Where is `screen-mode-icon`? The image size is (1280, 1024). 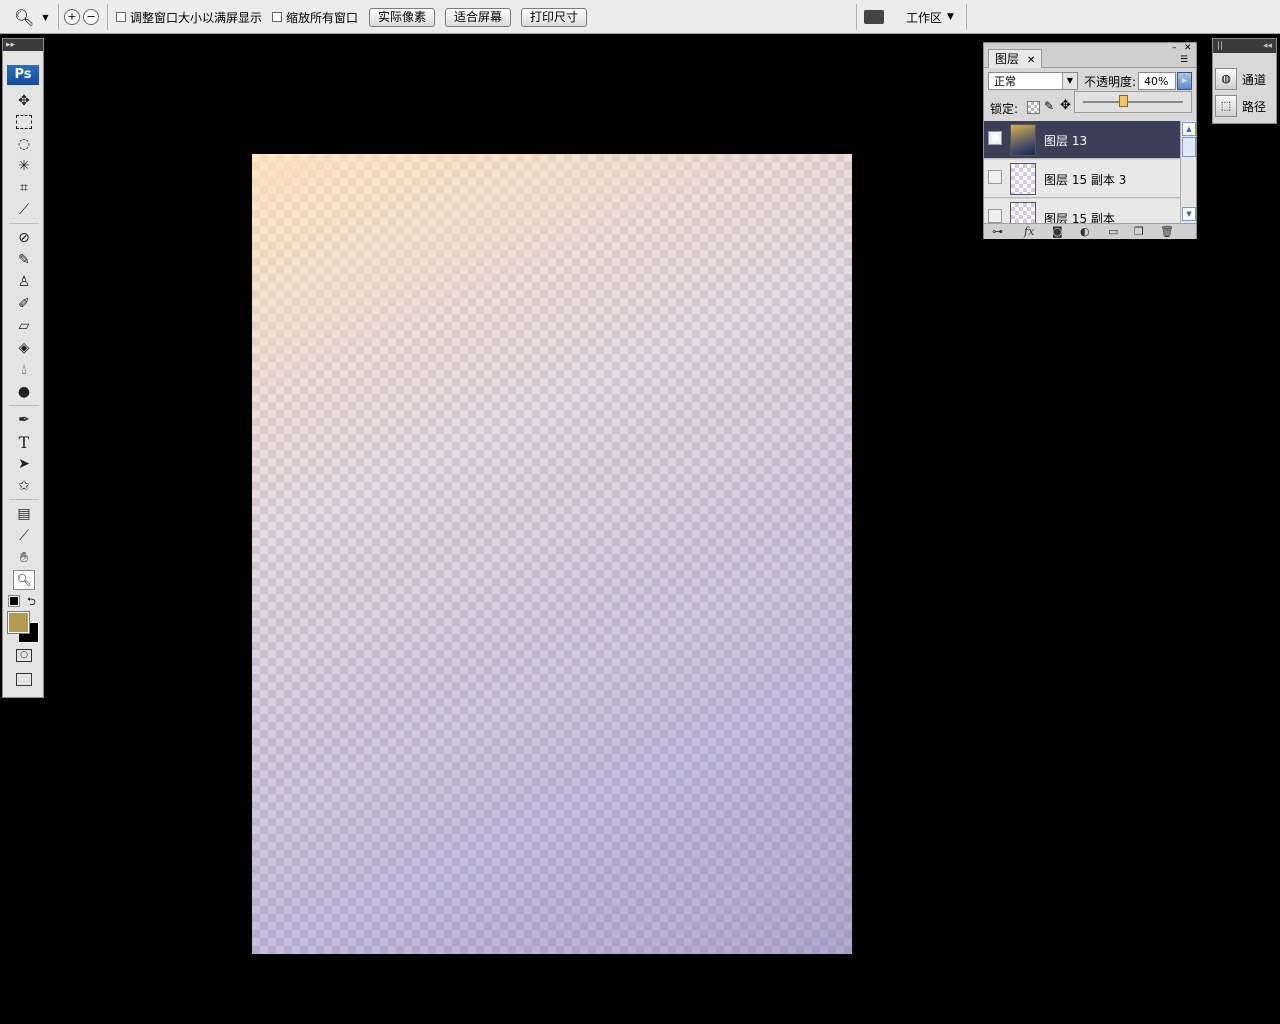
screen-mode-icon is located at coordinates (24, 679).